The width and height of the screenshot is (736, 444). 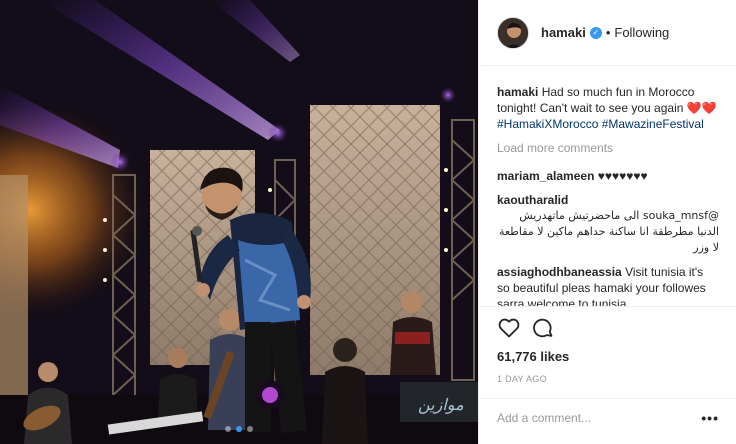 I want to click on carousel-dot-active, so click(x=239, y=429).